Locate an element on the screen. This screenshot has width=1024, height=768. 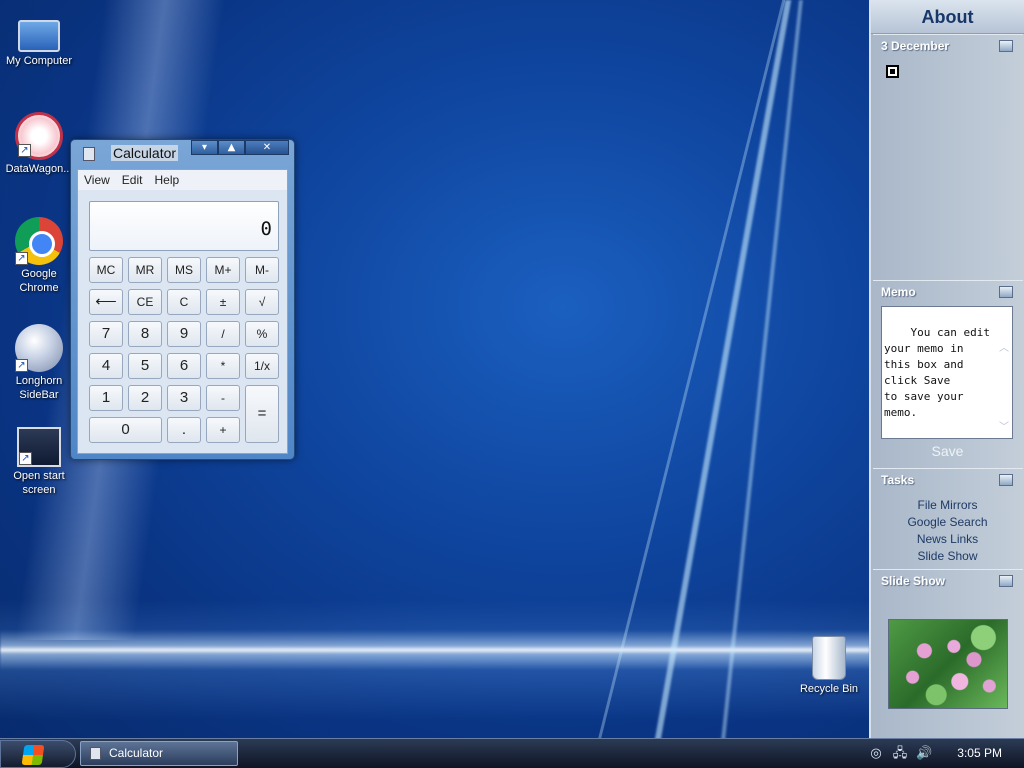
square-root-button: √ is located at coordinates (262, 302).